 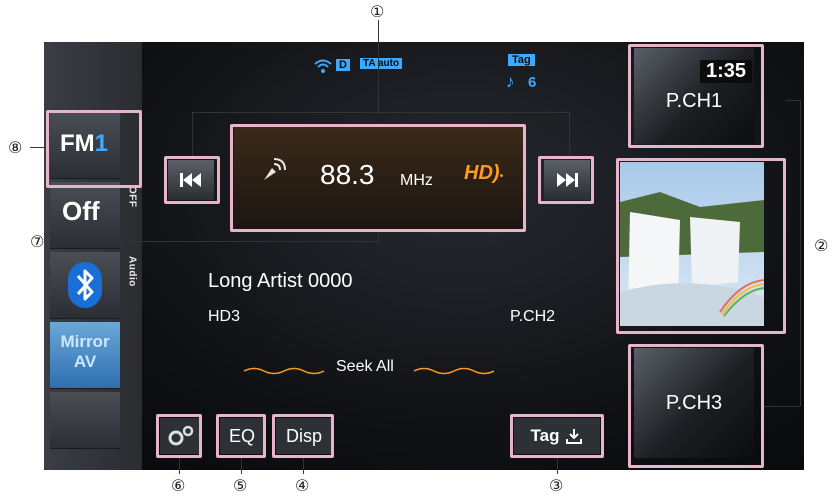 What do you see at coordinates (224, 316) in the screenshot?
I see `hd-channel: HD3` at bounding box center [224, 316].